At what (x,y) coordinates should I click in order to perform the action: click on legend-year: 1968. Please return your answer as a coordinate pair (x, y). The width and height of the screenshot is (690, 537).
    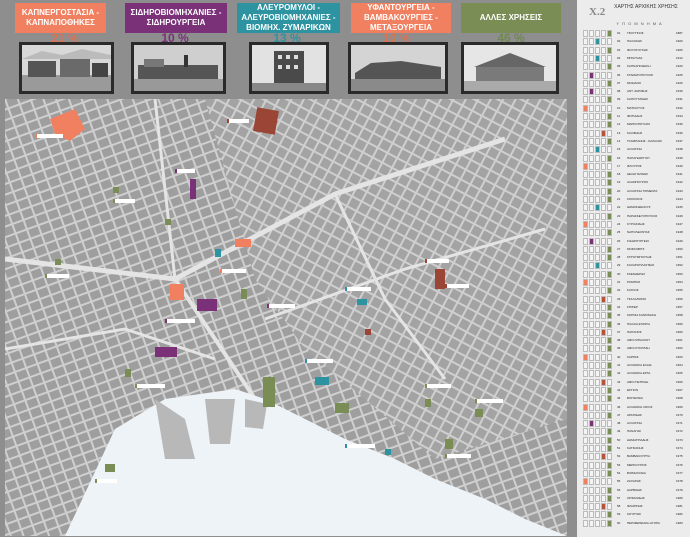
    Looking at the image, I should click on (679, 398).